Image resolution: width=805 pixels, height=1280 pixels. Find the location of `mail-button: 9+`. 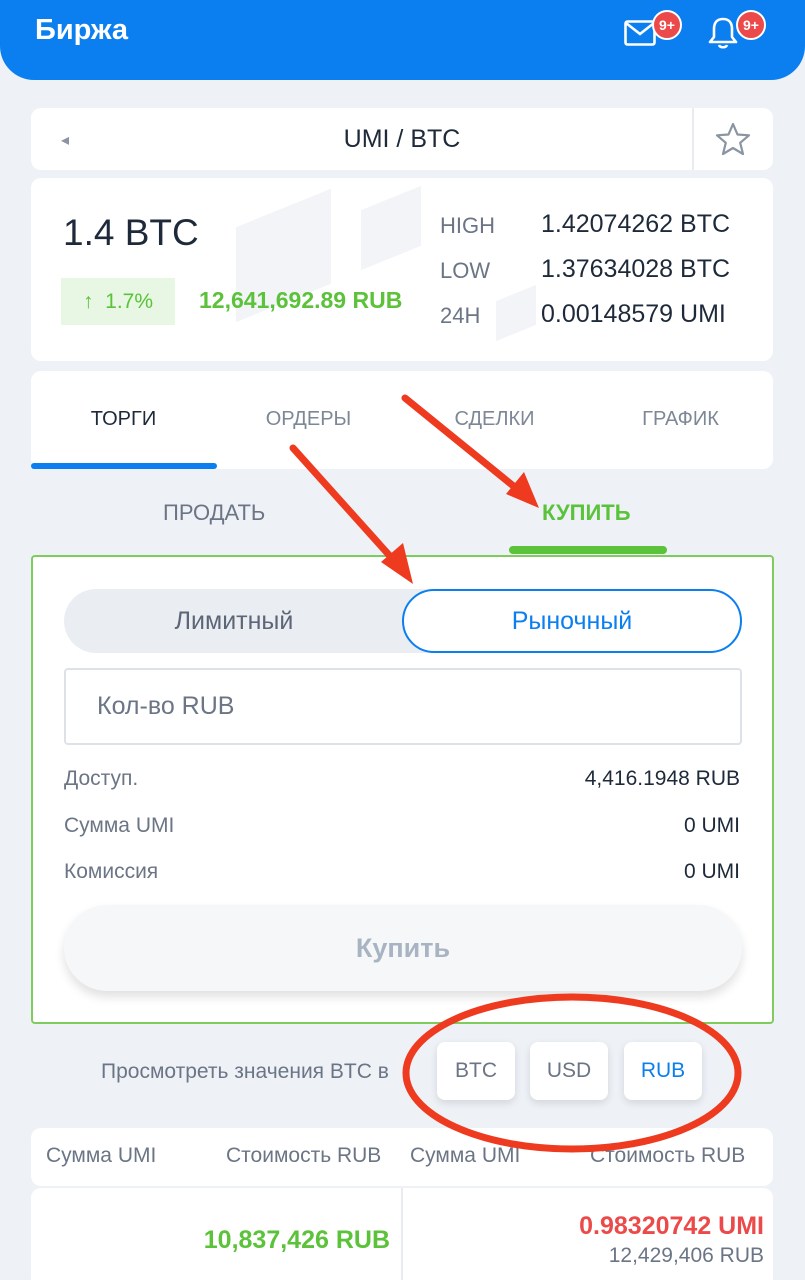

mail-button: 9+ is located at coordinates (653, 31).